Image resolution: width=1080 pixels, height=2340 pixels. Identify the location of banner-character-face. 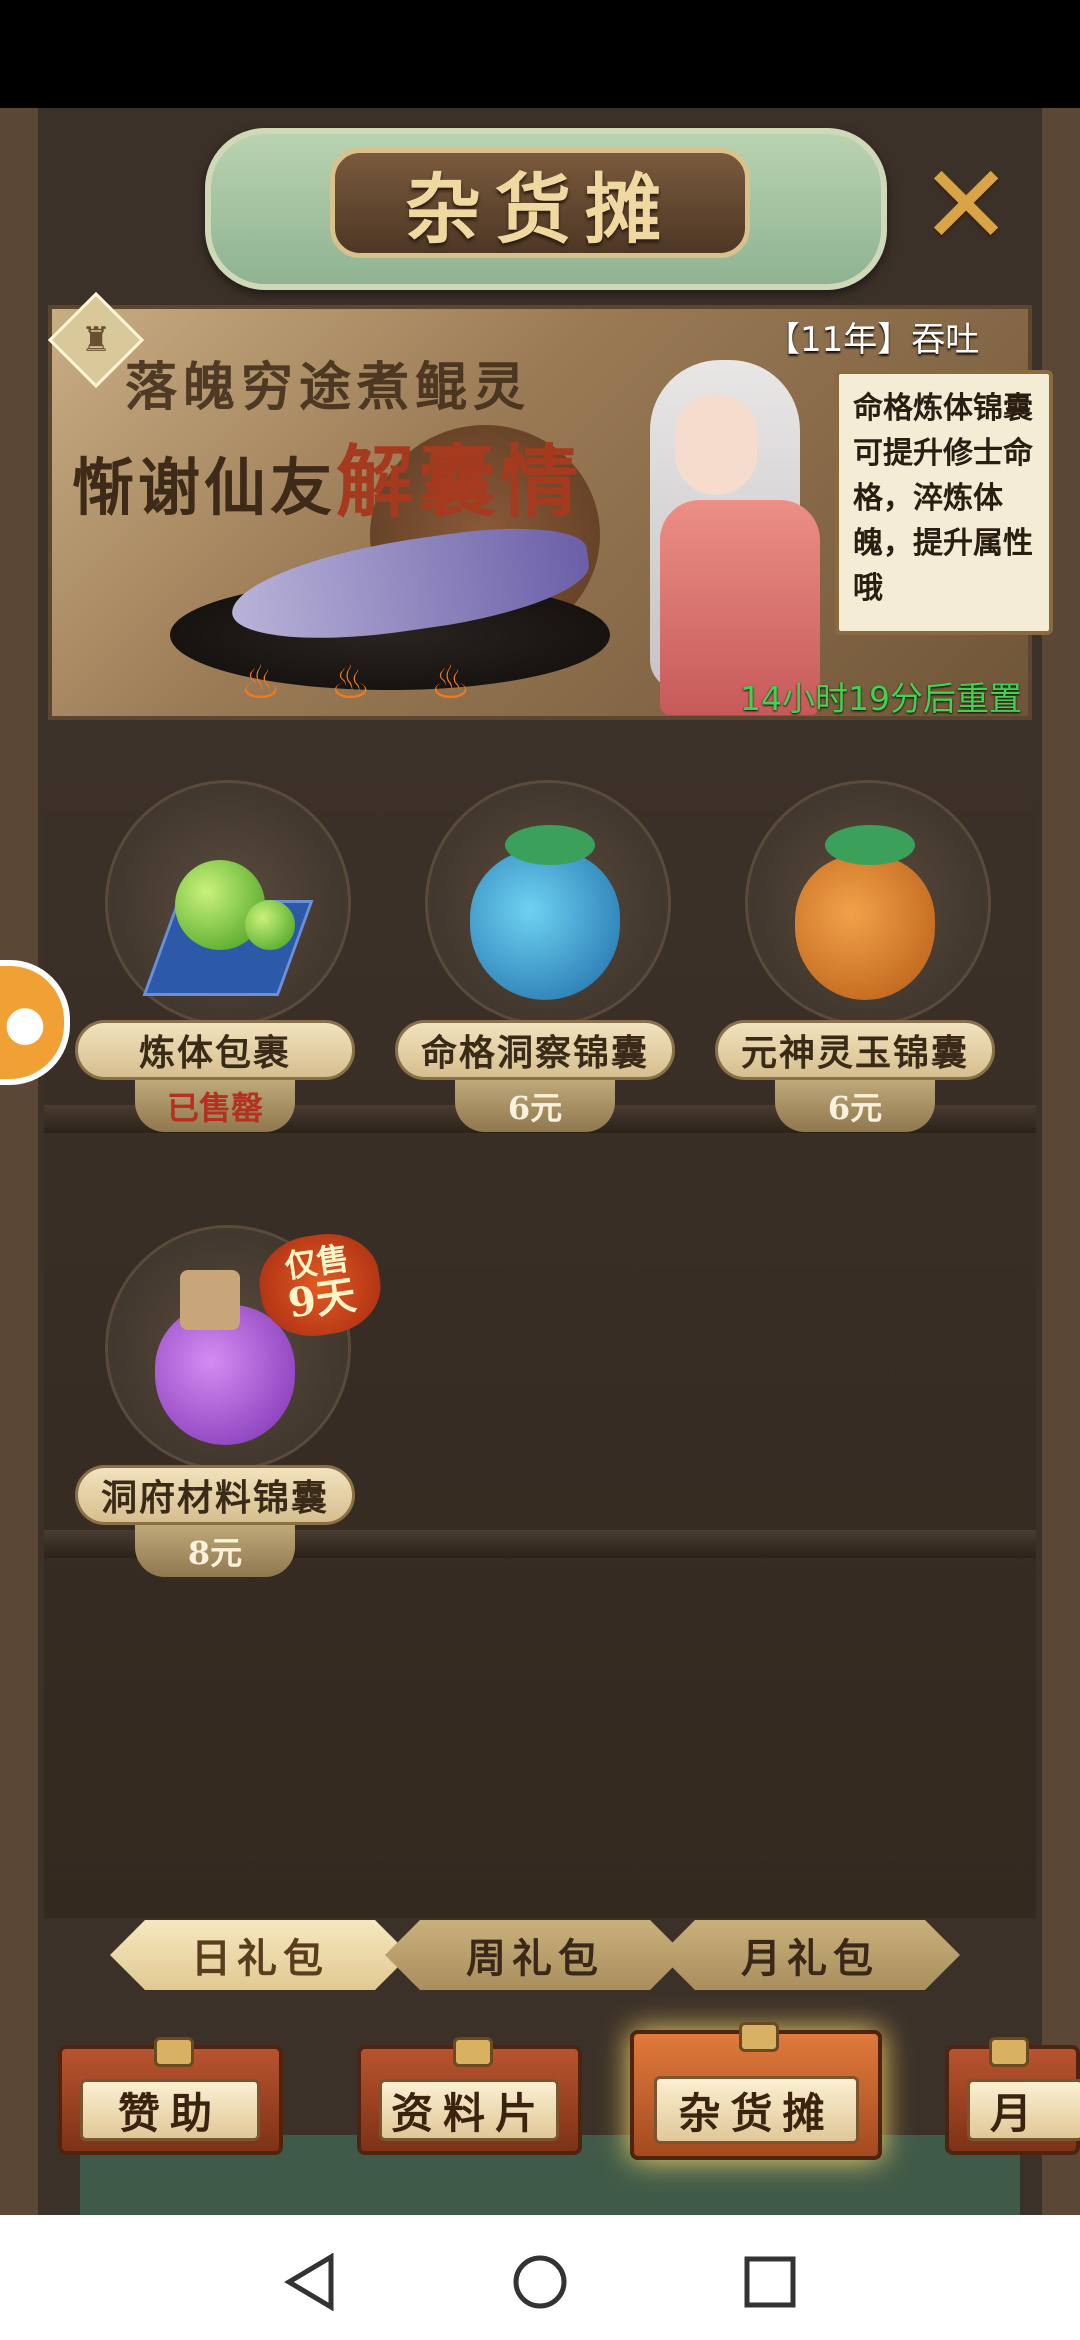
(716, 445).